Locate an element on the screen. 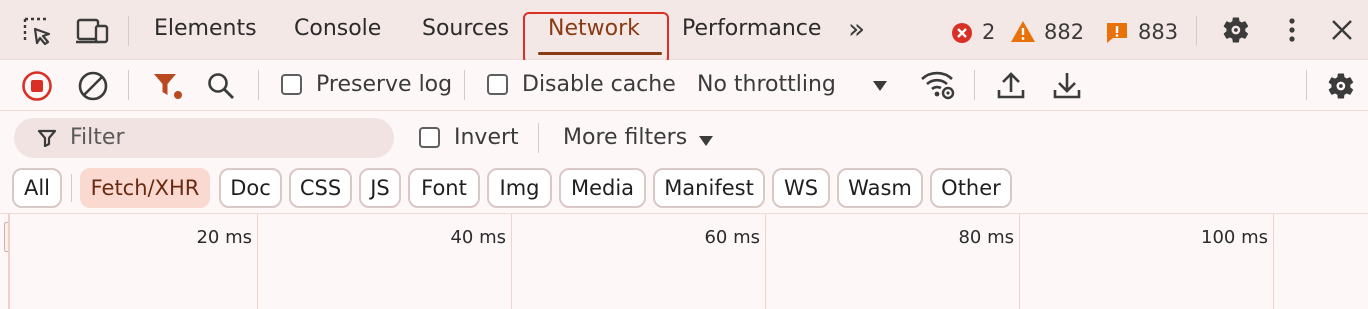 The width and height of the screenshot is (1368, 309). filter-funnel-icon is located at coordinates (47, 138).